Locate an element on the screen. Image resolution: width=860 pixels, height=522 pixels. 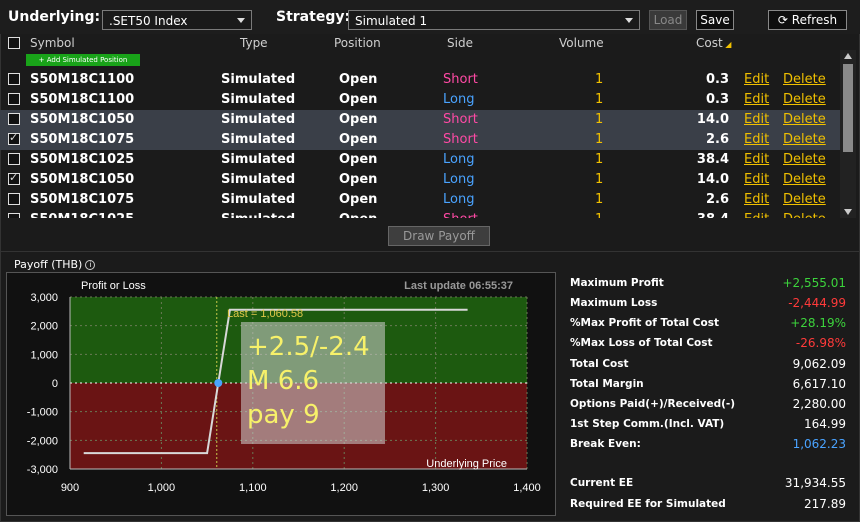
col-type: Type is located at coordinates (254, 43).